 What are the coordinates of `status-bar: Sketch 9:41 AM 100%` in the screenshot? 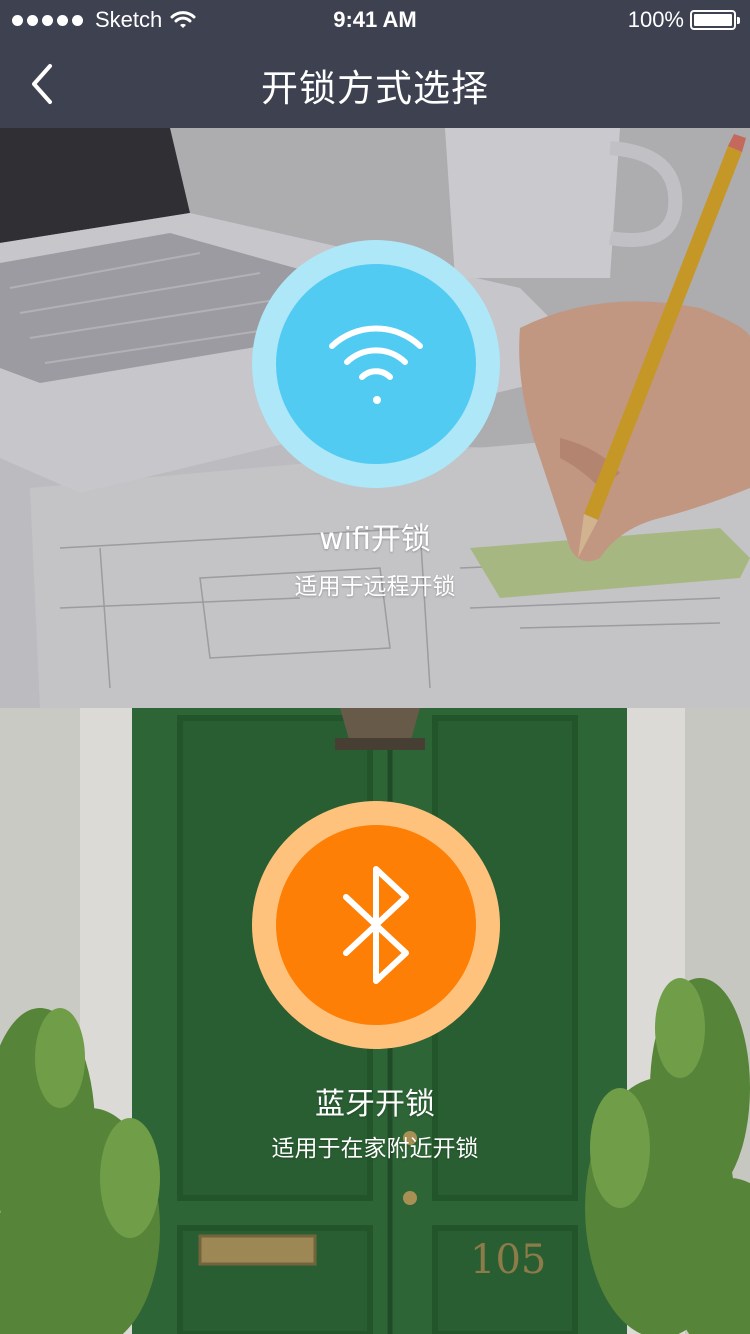 It's located at (375, 20).